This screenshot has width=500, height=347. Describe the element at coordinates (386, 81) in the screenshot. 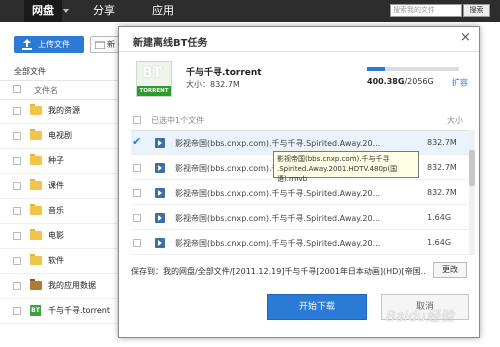

I see `capacity-used: 400.38G` at that location.